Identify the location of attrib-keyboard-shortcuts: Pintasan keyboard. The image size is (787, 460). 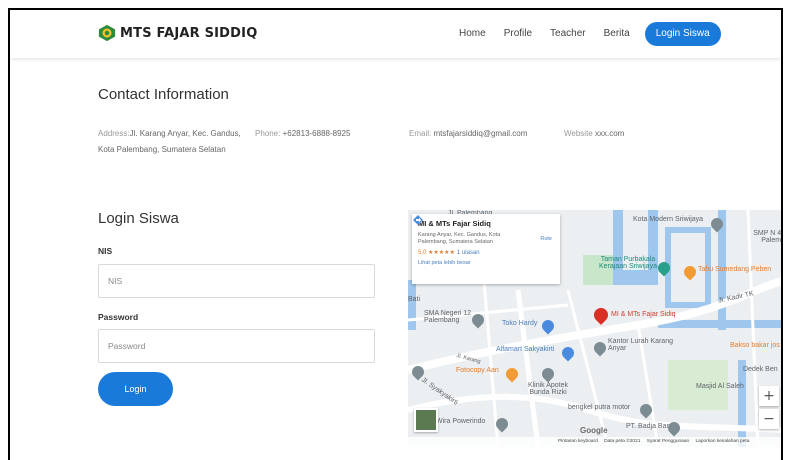
(578, 441).